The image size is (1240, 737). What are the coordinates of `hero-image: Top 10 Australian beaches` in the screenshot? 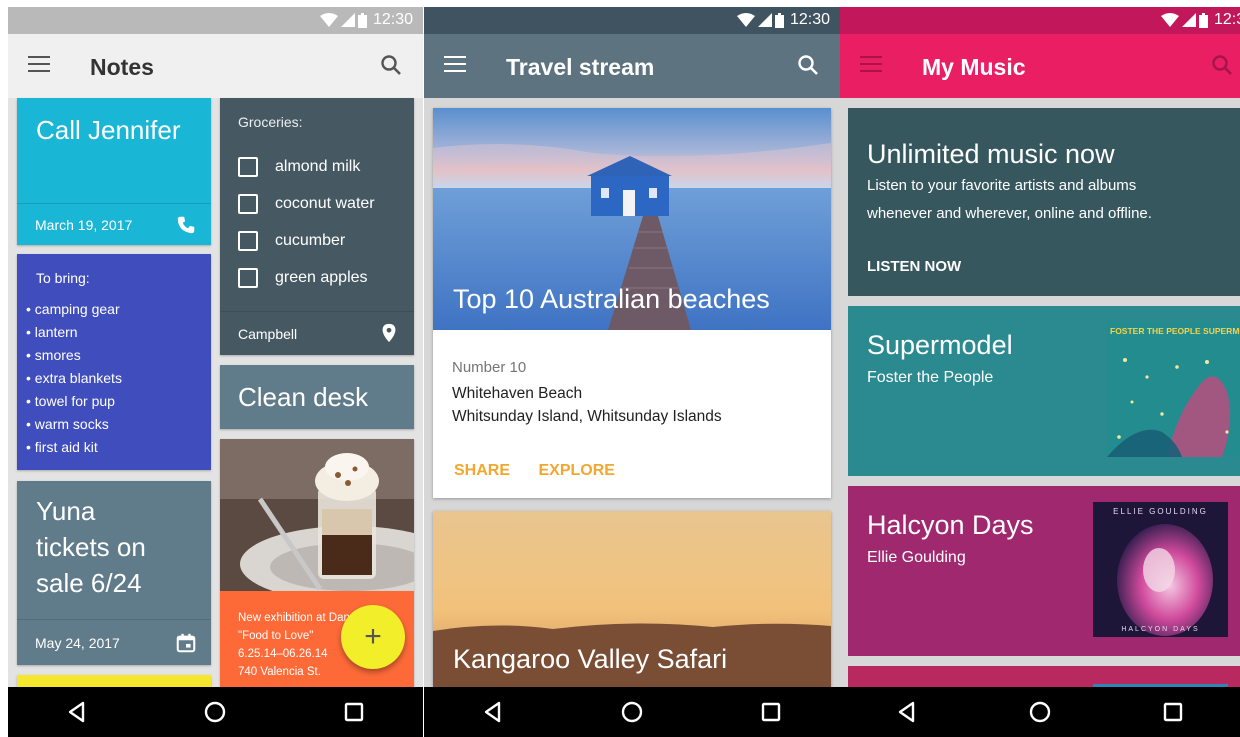 It's located at (632, 219).